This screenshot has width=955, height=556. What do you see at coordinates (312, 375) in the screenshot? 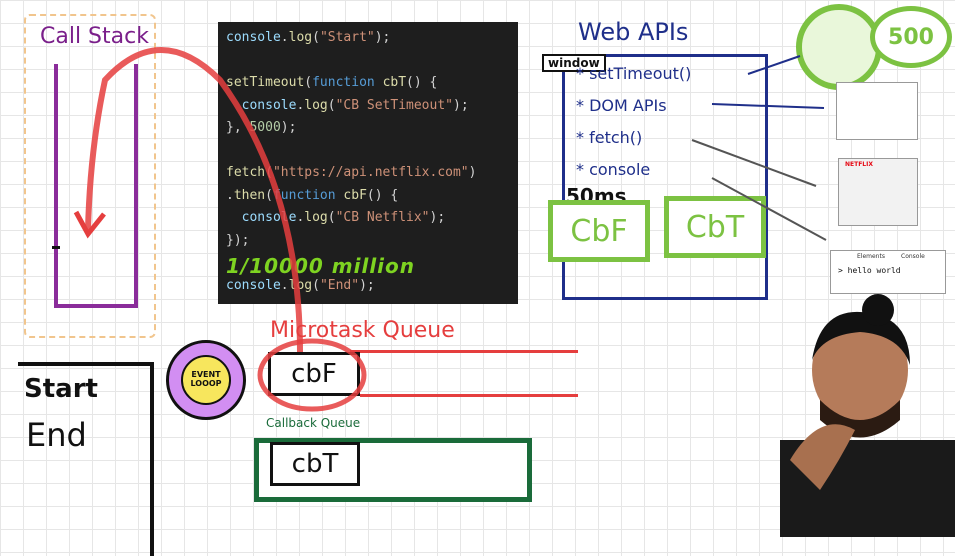
I see `cbf-highlight-ring` at bounding box center [312, 375].